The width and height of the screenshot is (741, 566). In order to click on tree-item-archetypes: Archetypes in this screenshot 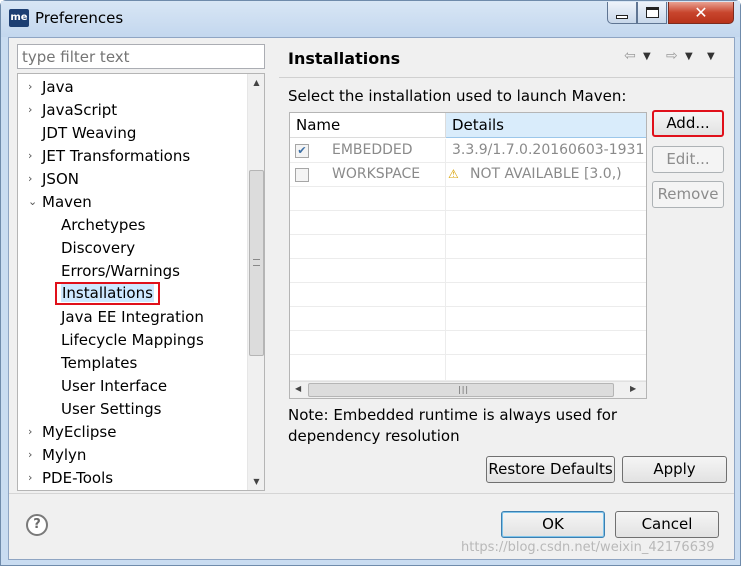, I will do `click(103, 225)`.